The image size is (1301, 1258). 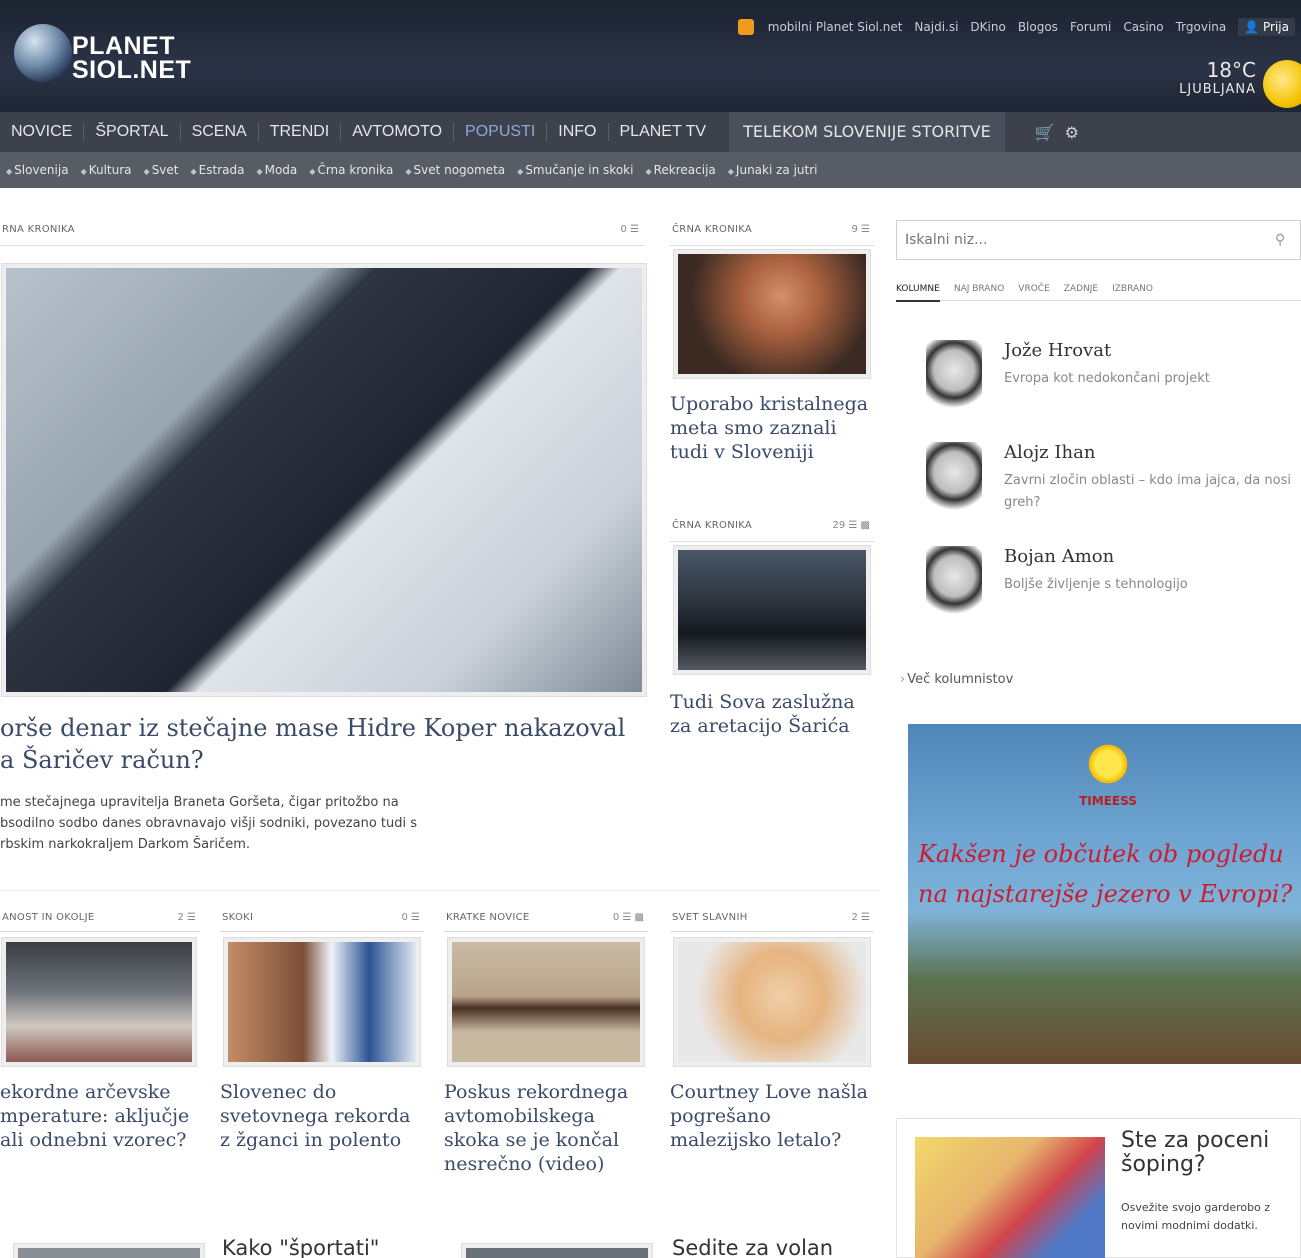 What do you see at coordinates (1201, 27) in the screenshot?
I see `toplink-trgovina: Trgovina` at bounding box center [1201, 27].